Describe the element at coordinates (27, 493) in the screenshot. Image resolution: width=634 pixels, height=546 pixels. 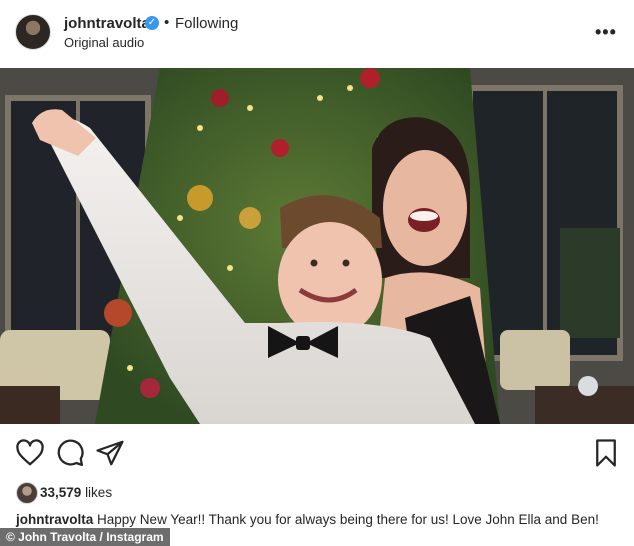
I see `liker-avatar` at that location.